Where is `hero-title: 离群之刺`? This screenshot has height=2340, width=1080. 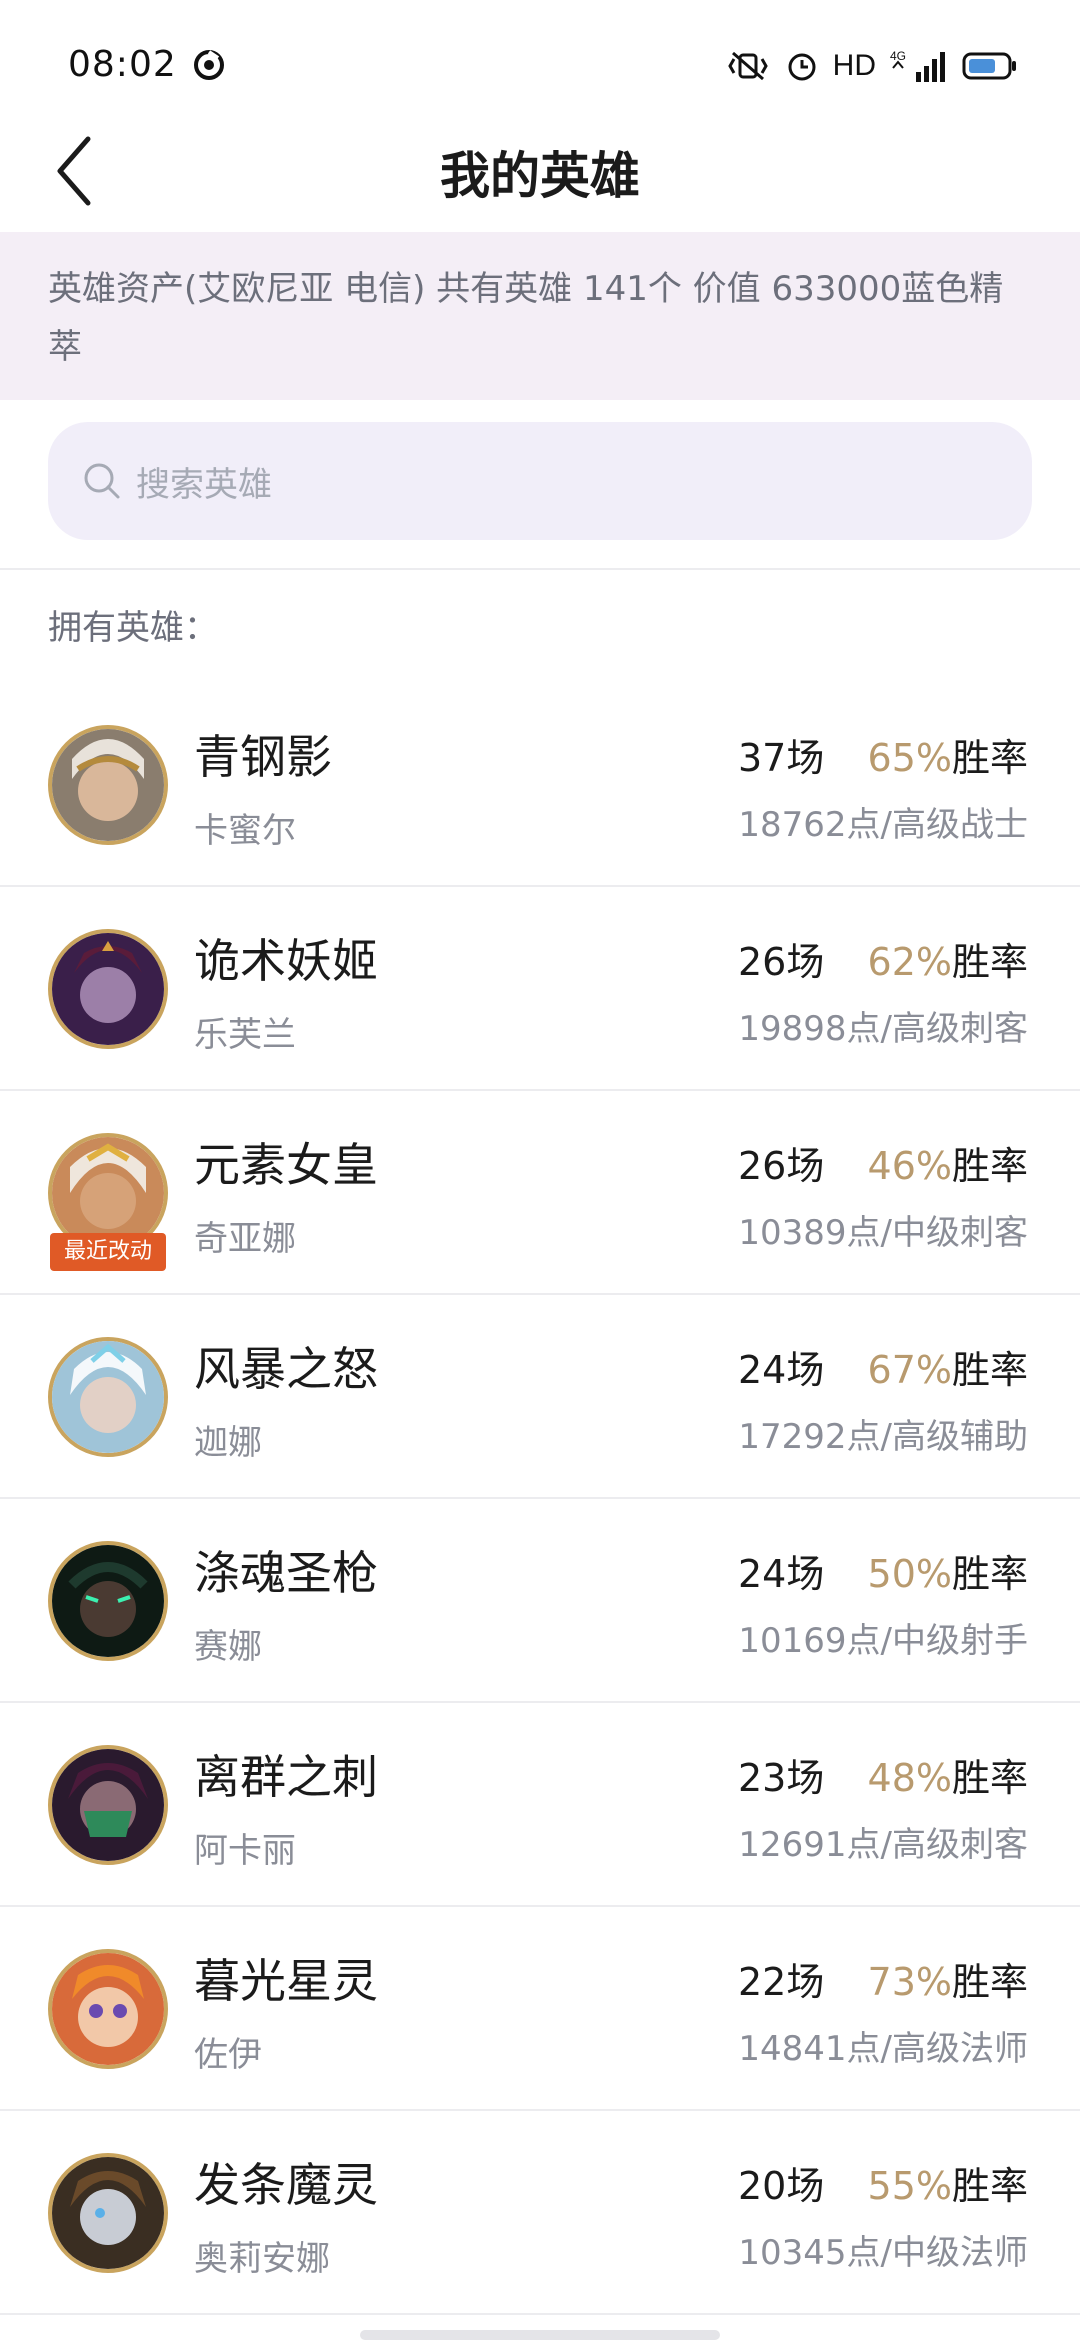
hero-title: 离群之刺 is located at coordinates (286, 1777).